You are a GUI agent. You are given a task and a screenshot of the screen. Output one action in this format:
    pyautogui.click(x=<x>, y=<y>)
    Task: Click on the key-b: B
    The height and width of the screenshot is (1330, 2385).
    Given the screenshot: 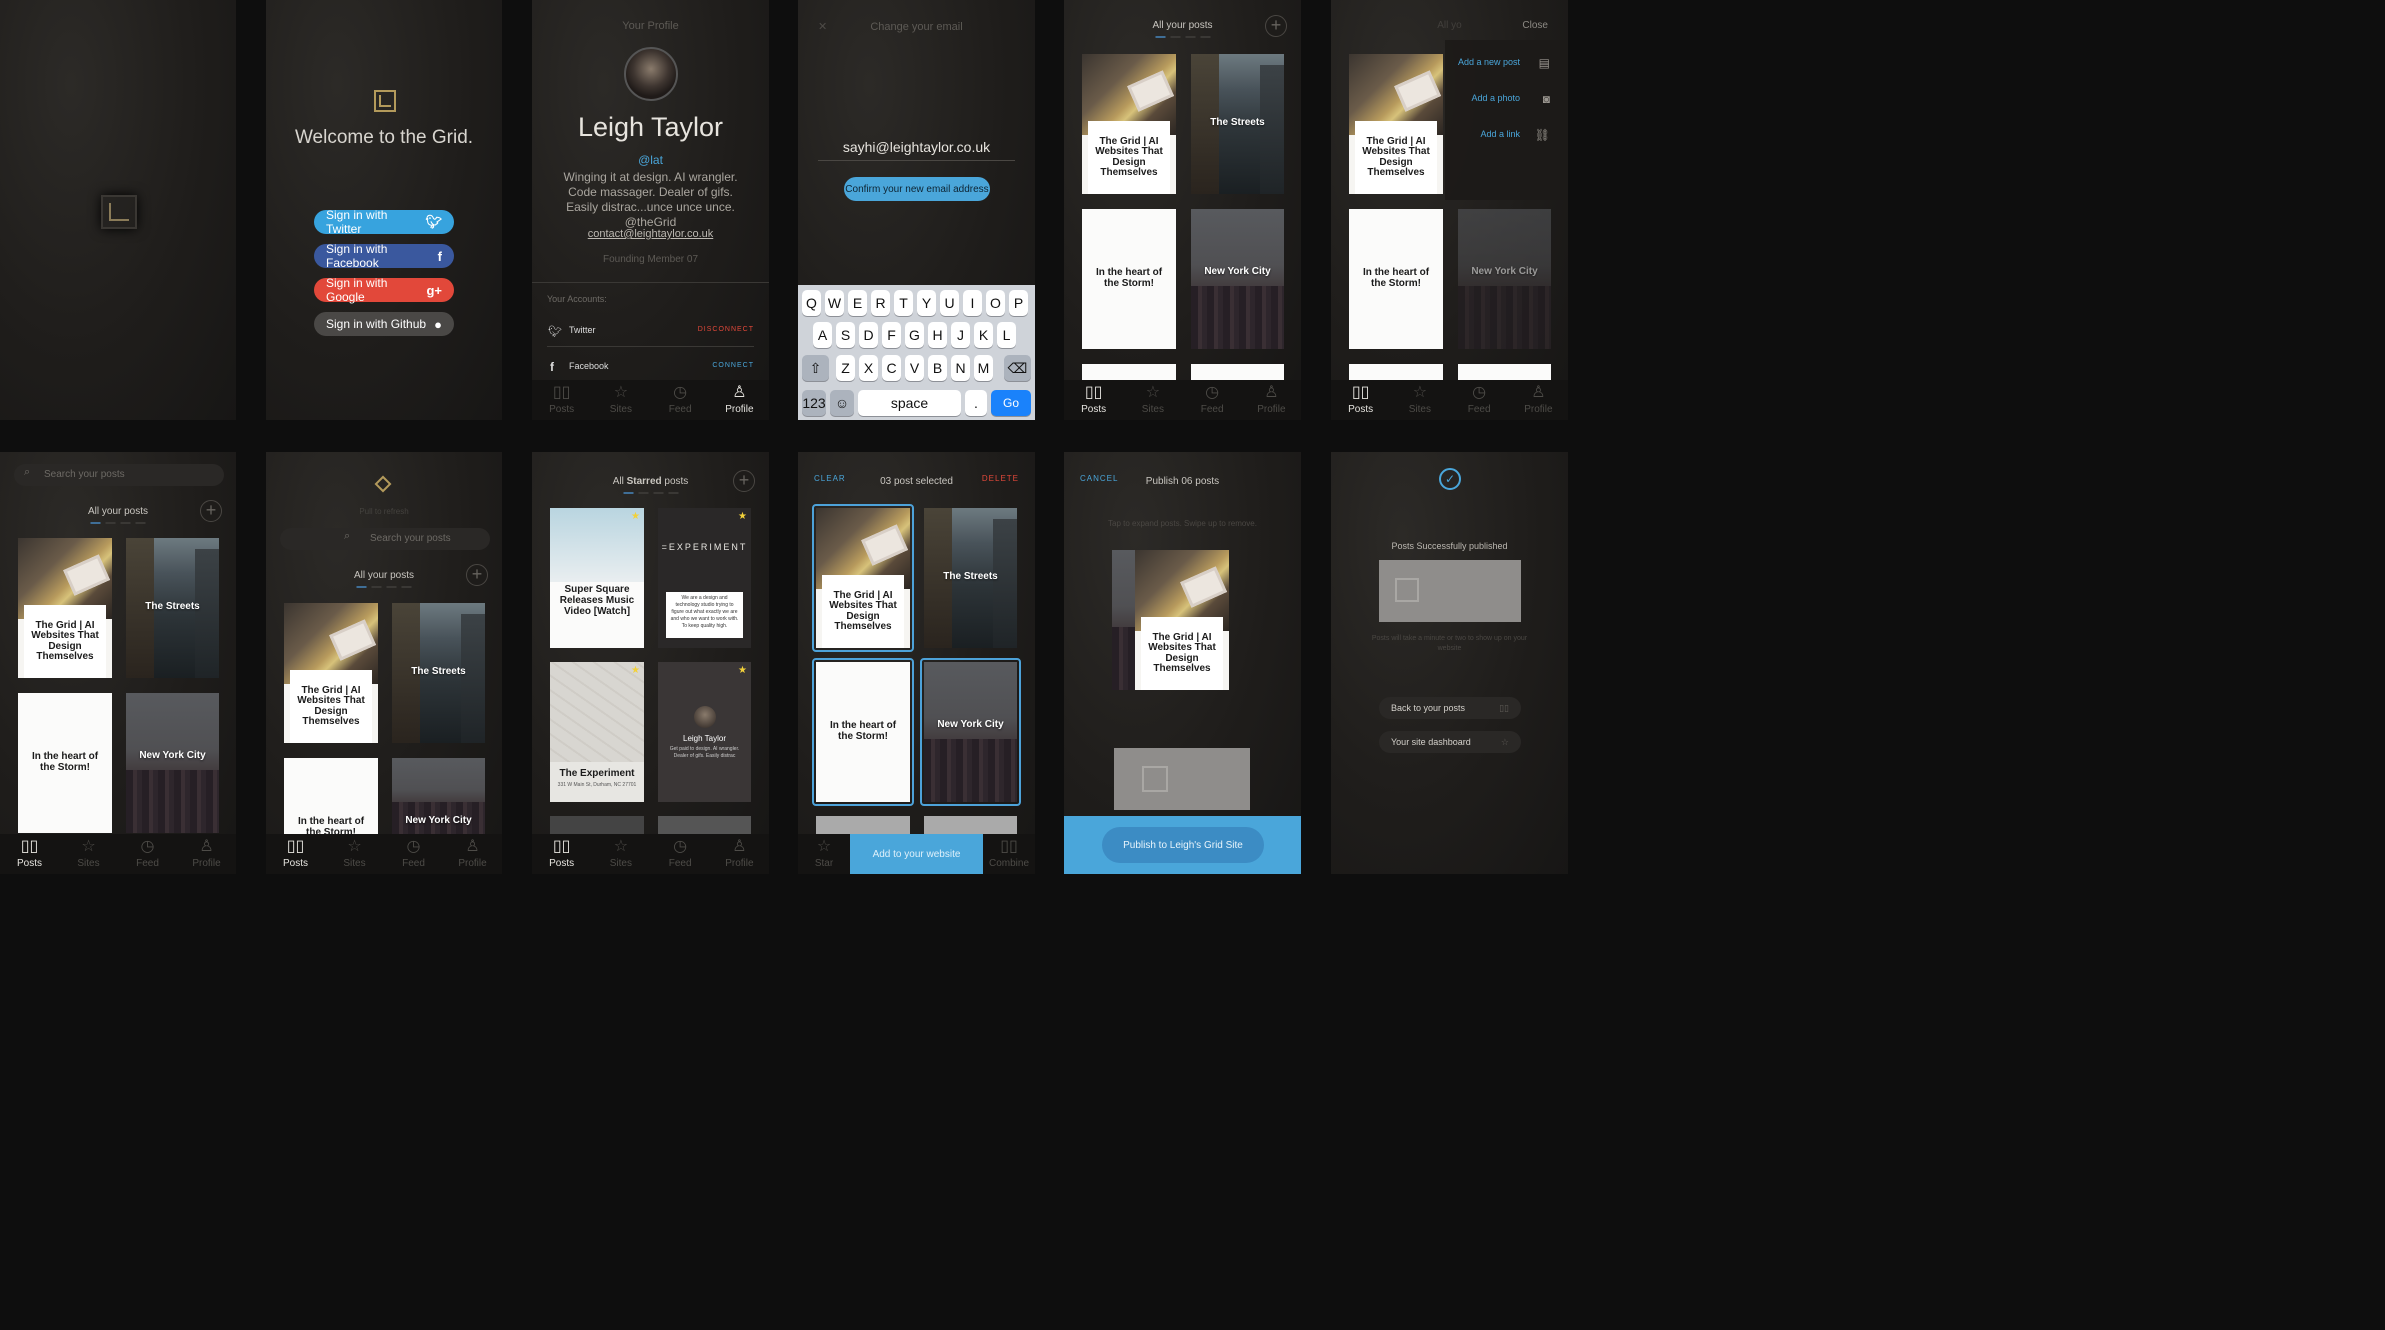 What is the action you would take?
    pyautogui.click(x=937, y=368)
    